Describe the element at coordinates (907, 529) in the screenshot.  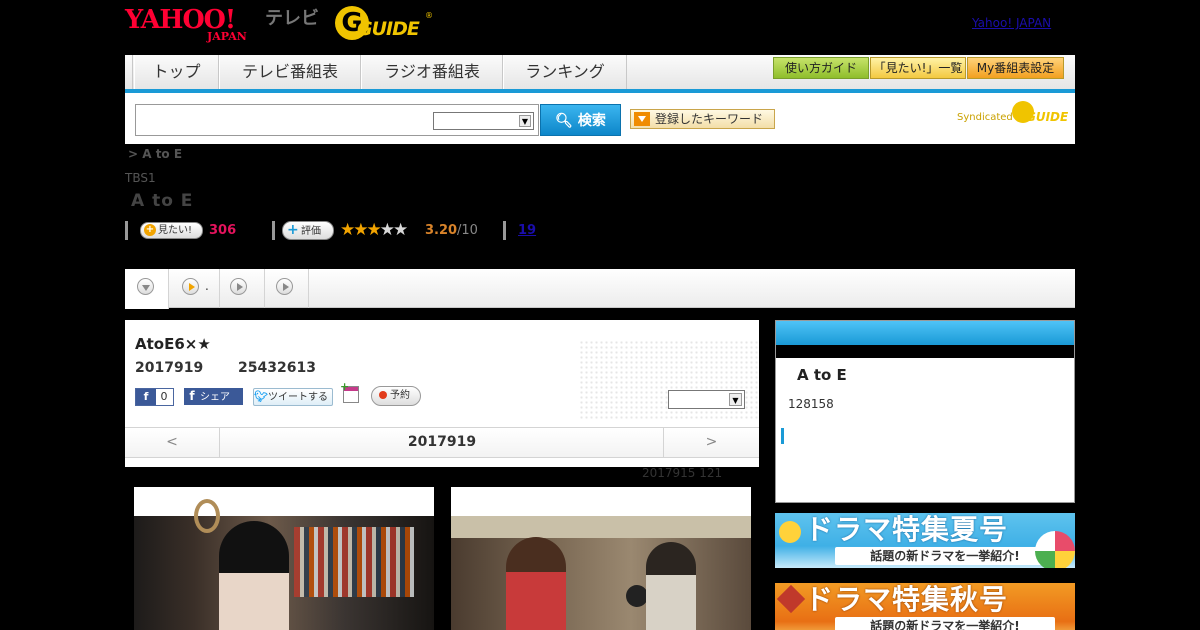
I see `banner-headline: ドラマ特集夏号` at that location.